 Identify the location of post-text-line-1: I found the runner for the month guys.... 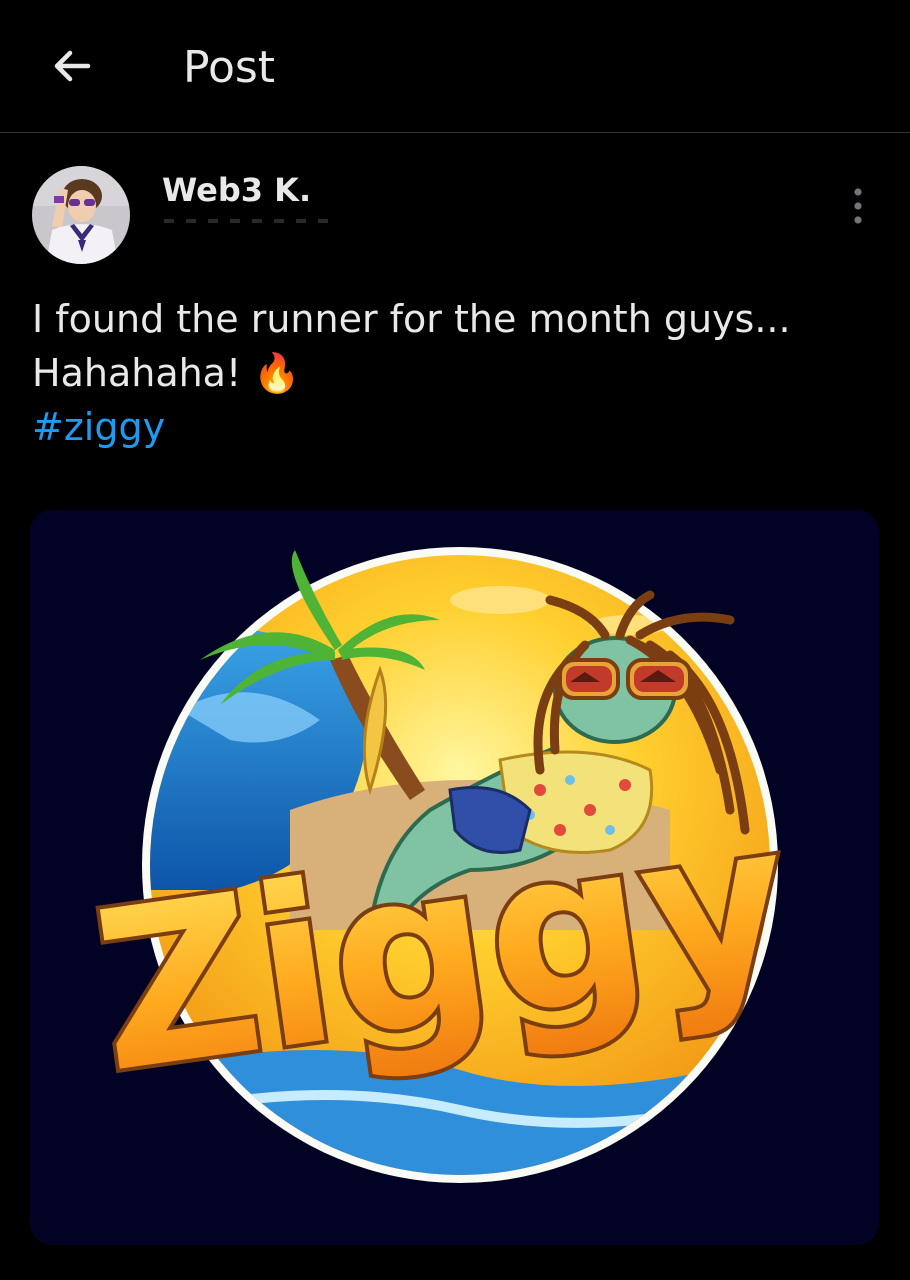
(411, 319).